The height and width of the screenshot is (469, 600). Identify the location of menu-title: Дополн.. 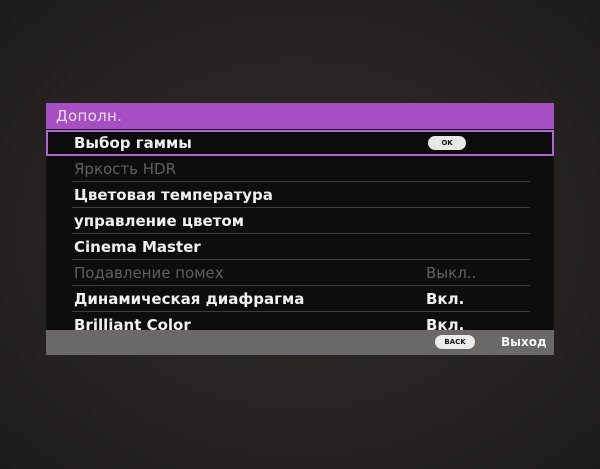
(89, 116).